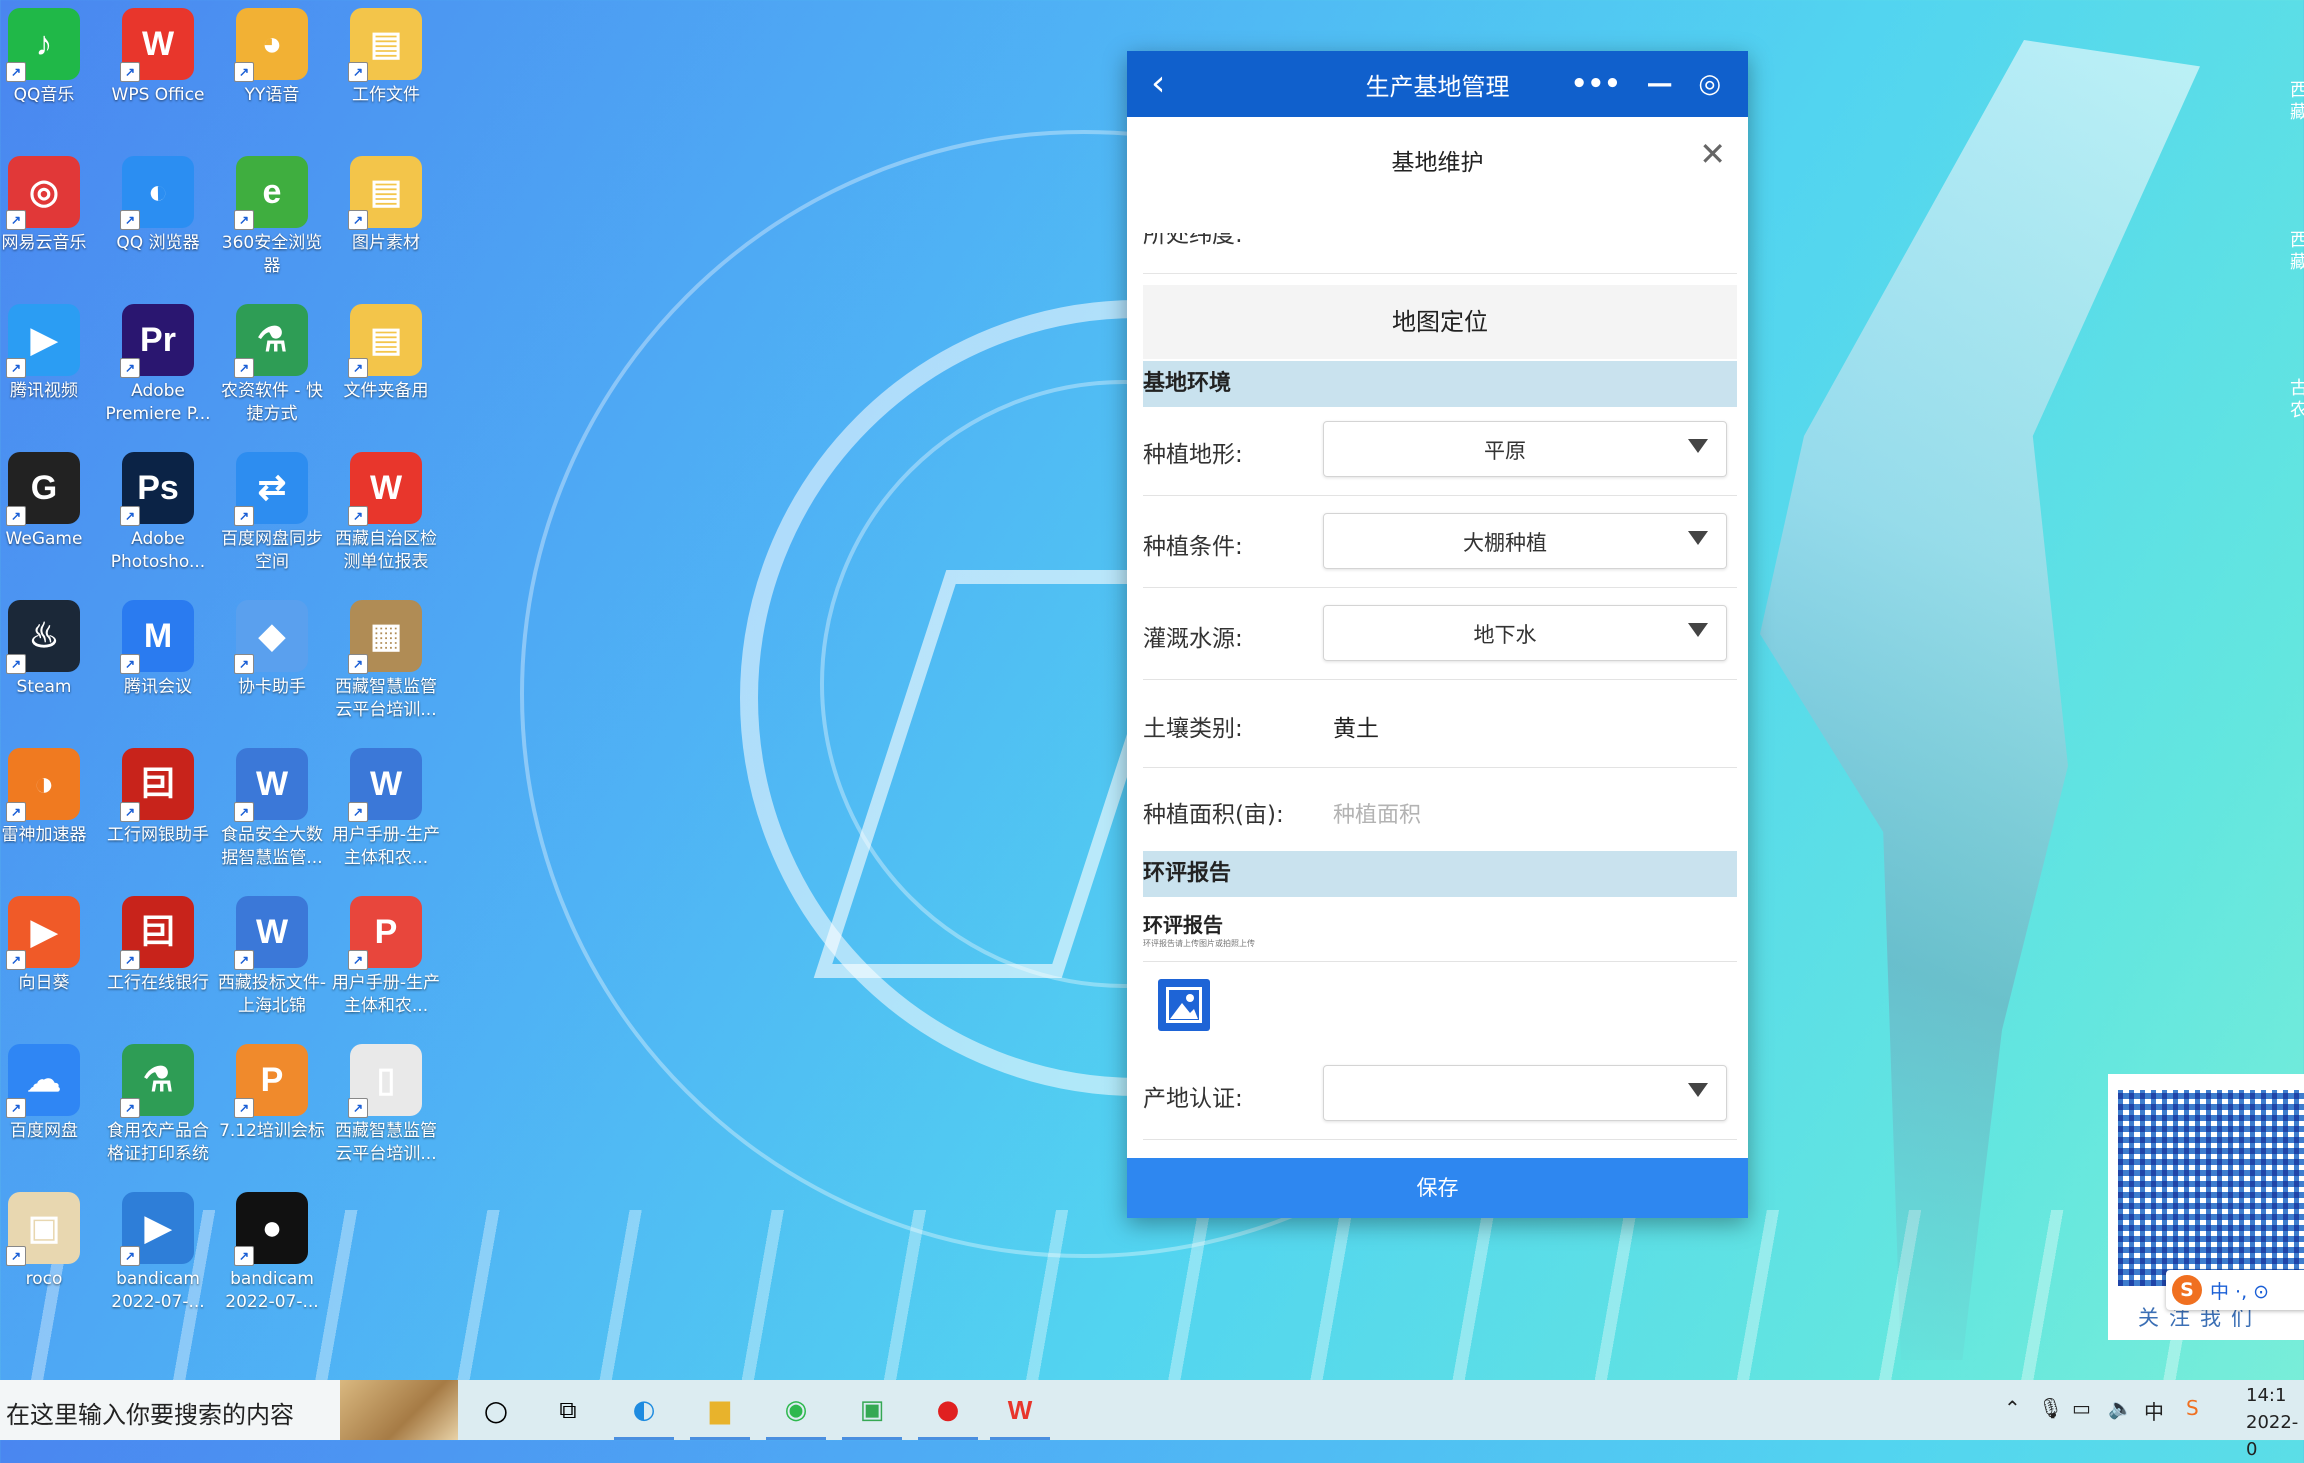  What do you see at coordinates (158, 645) in the screenshot?
I see `desktop-icon: M ↗ 腾讯会议` at bounding box center [158, 645].